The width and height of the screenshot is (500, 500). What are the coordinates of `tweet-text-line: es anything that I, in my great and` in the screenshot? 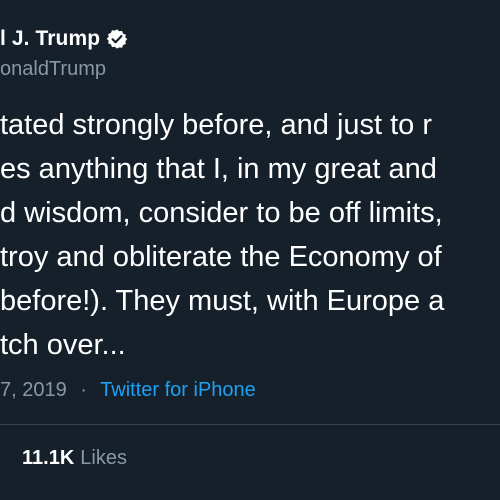 It's located at (218, 169).